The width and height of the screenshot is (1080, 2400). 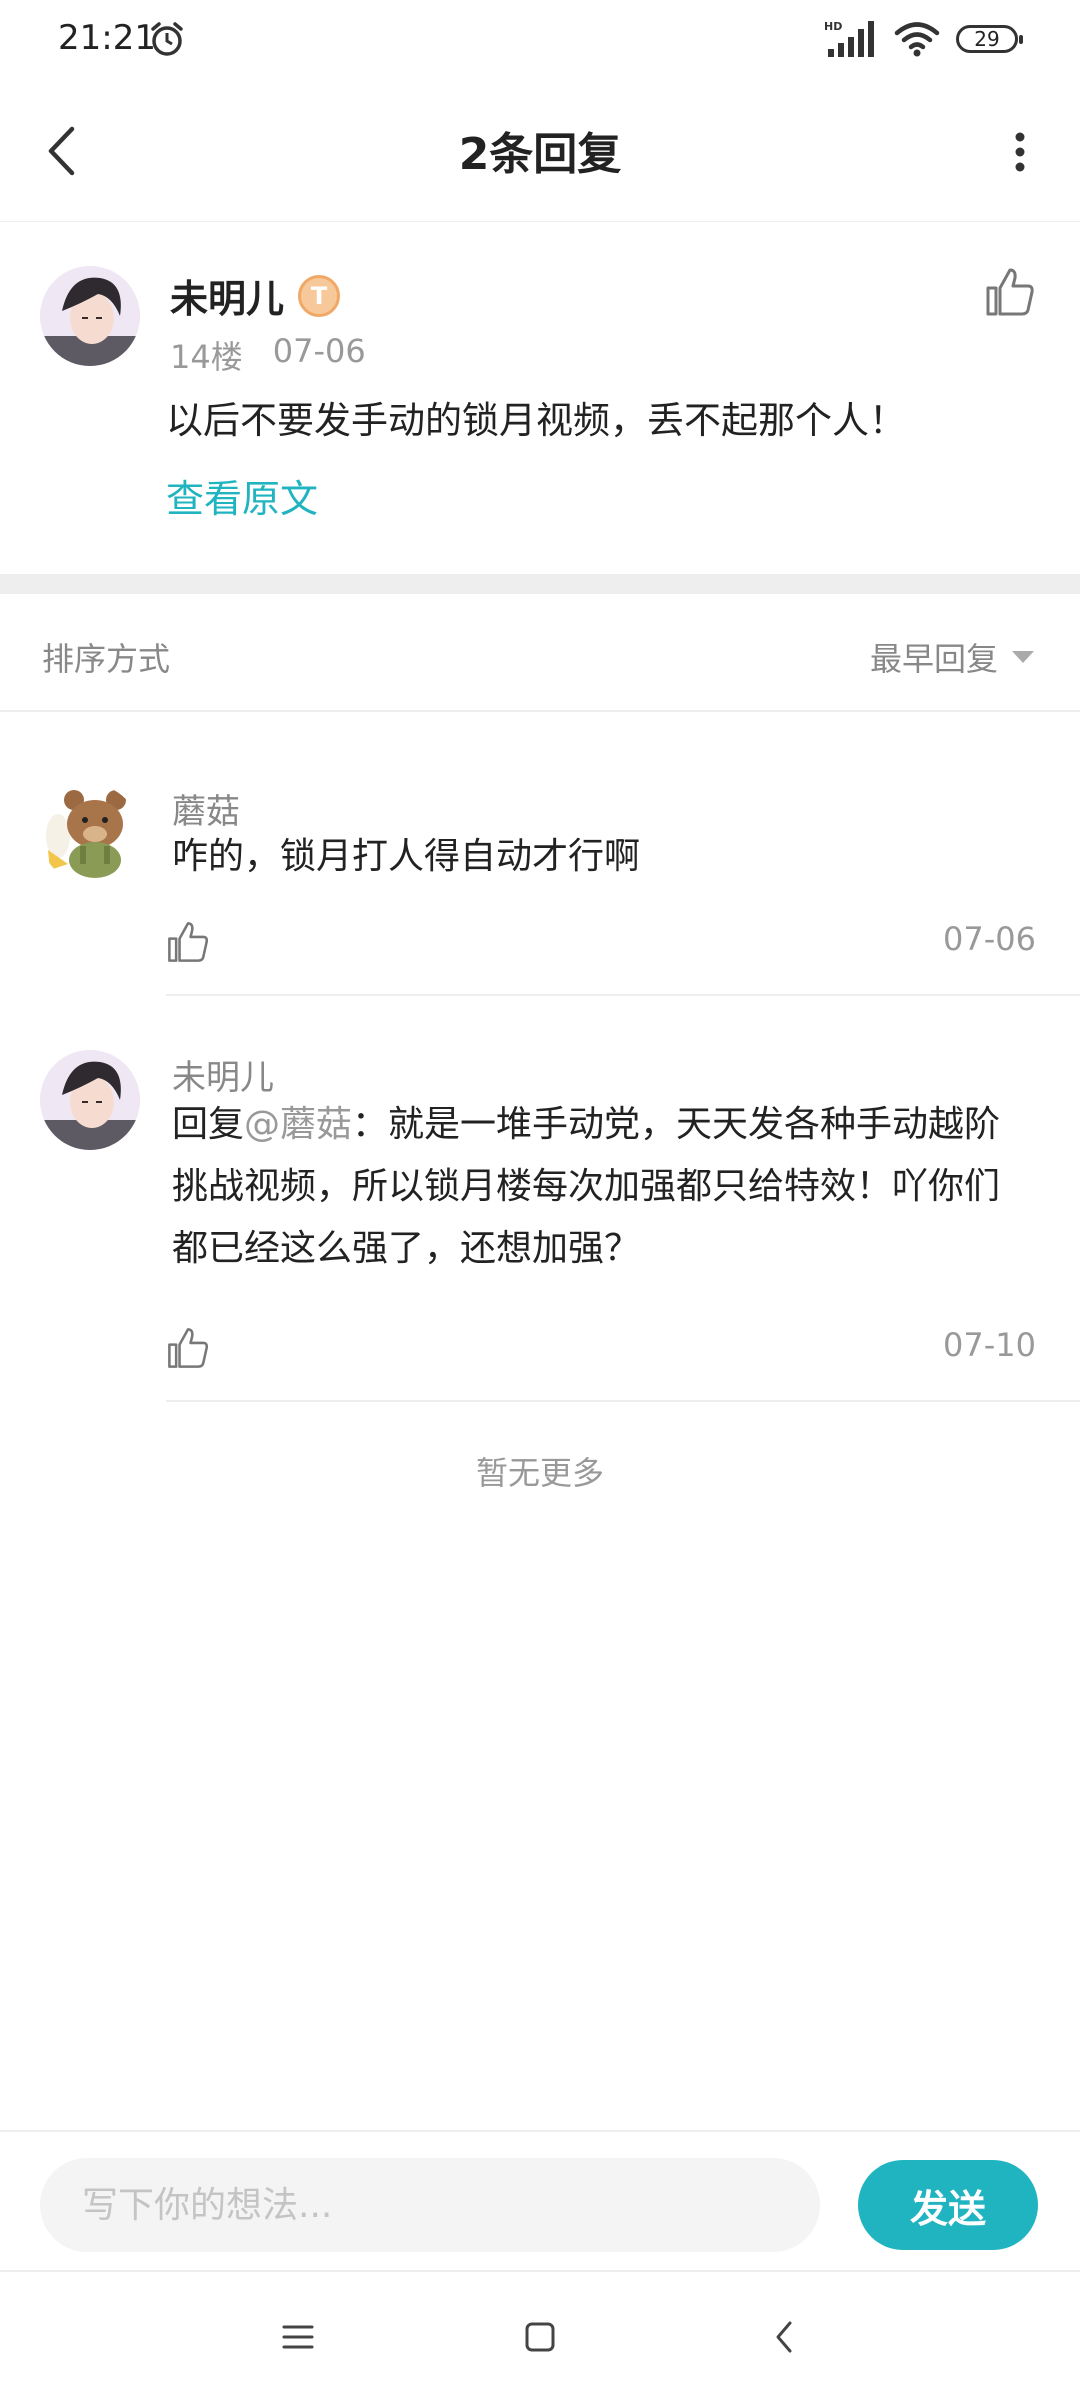 What do you see at coordinates (319, 295) in the screenshot?
I see `level-badge: T` at bounding box center [319, 295].